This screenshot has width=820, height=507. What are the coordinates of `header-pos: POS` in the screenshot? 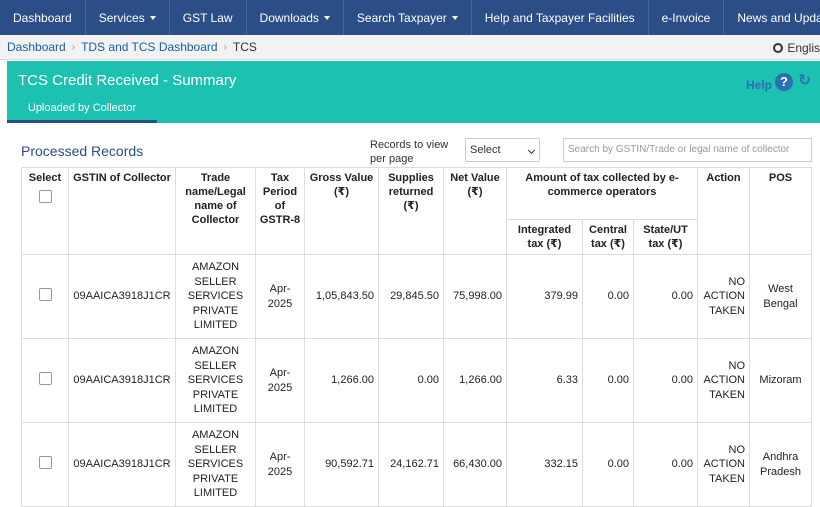 It's located at (780, 211).